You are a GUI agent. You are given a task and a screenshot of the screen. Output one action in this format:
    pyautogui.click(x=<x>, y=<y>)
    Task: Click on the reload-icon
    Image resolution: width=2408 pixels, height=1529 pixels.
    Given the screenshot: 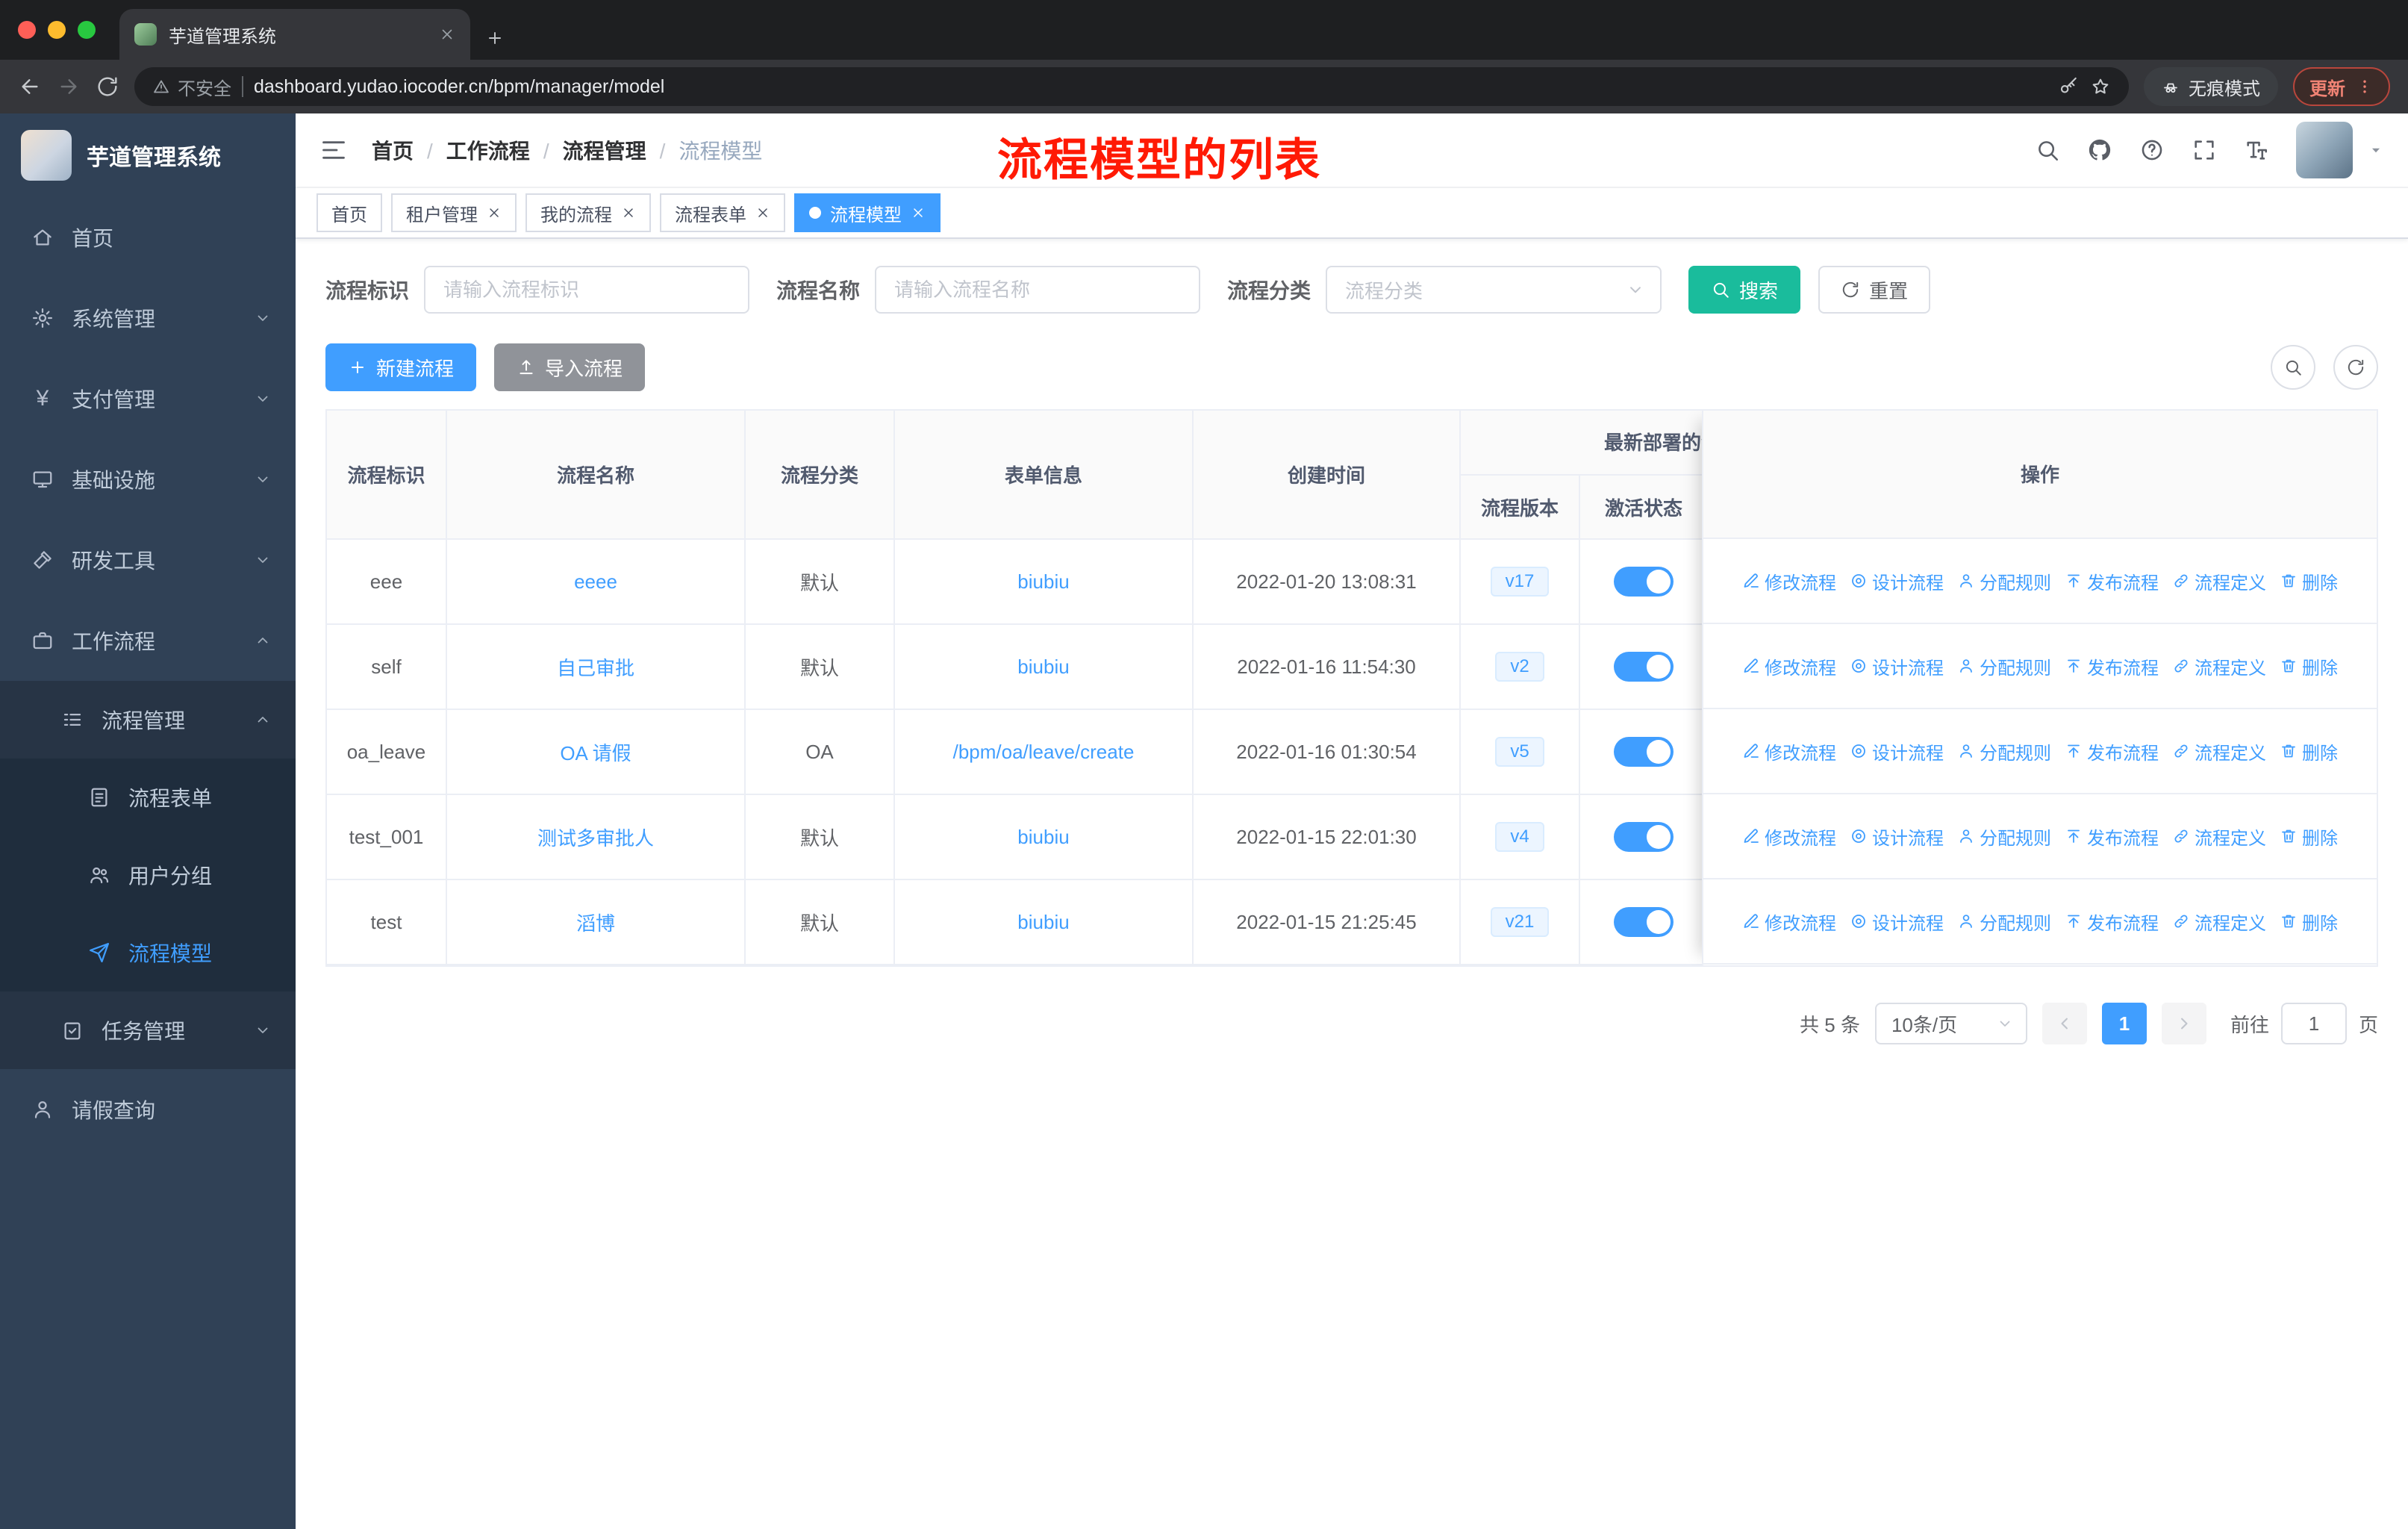 What is the action you would take?
    pyautogui.click(x=107, y=87)
    